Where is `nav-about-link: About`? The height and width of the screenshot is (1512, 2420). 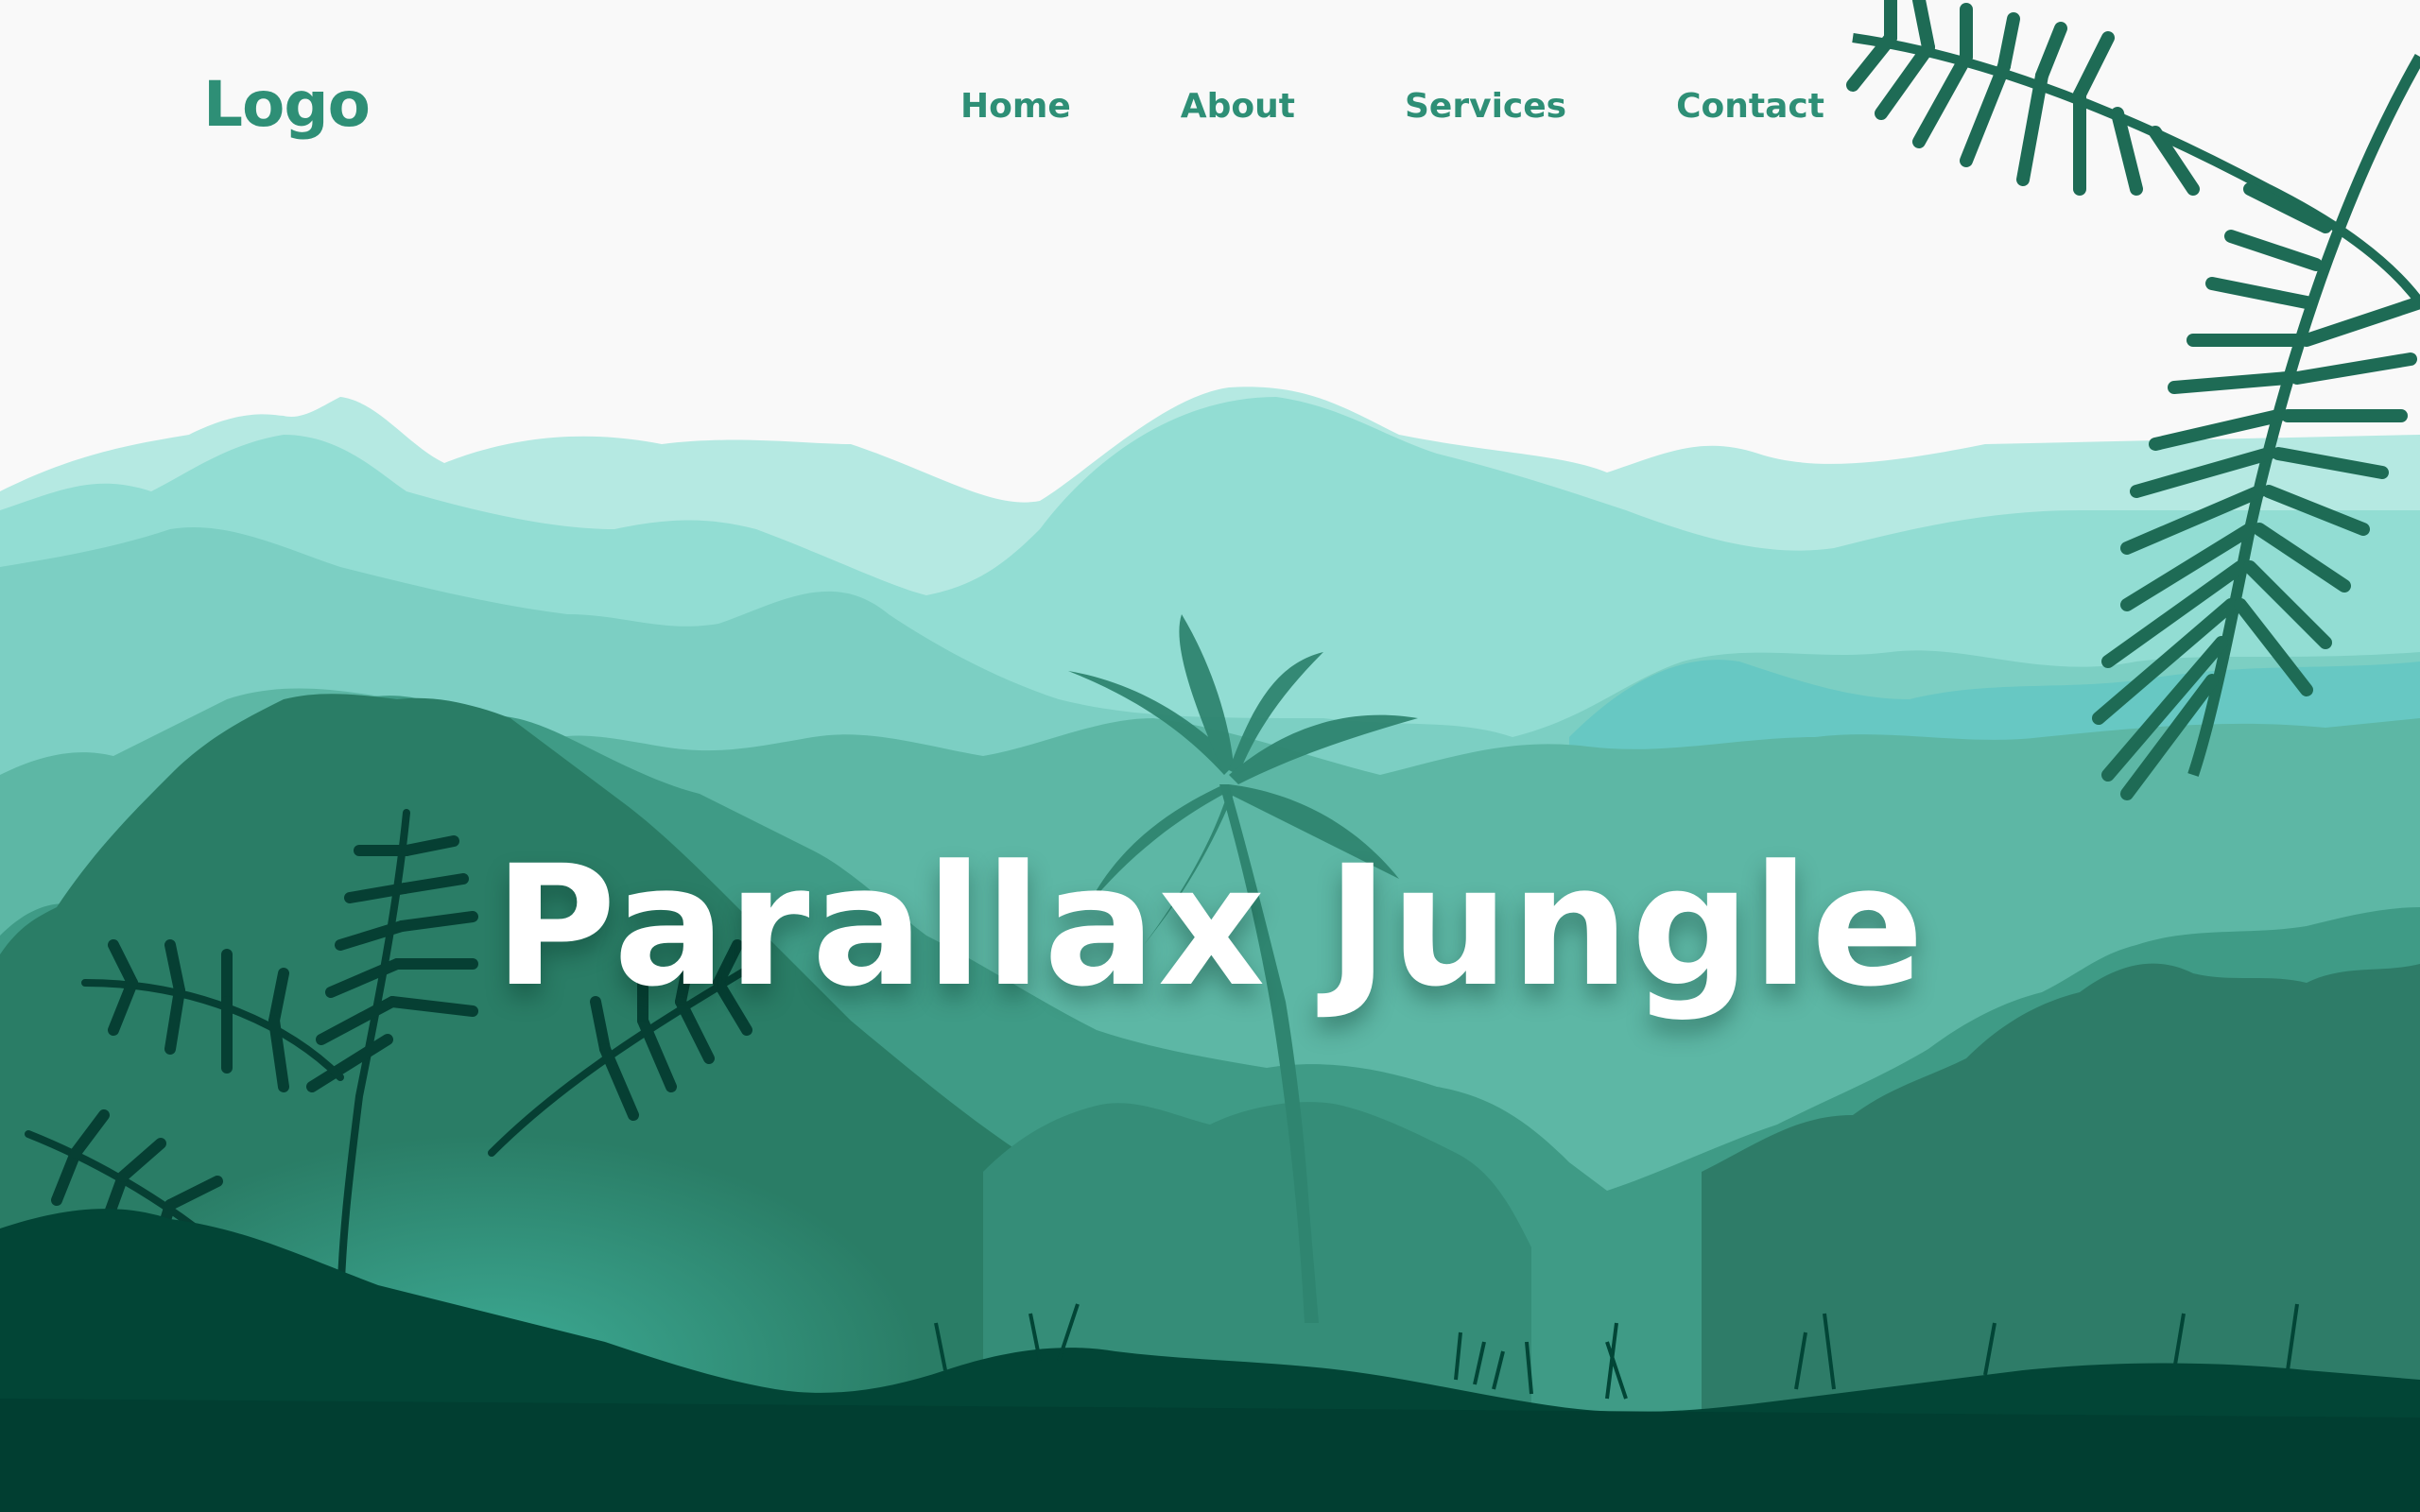 nav-about-link: About is located at coordinates (1238, 106).